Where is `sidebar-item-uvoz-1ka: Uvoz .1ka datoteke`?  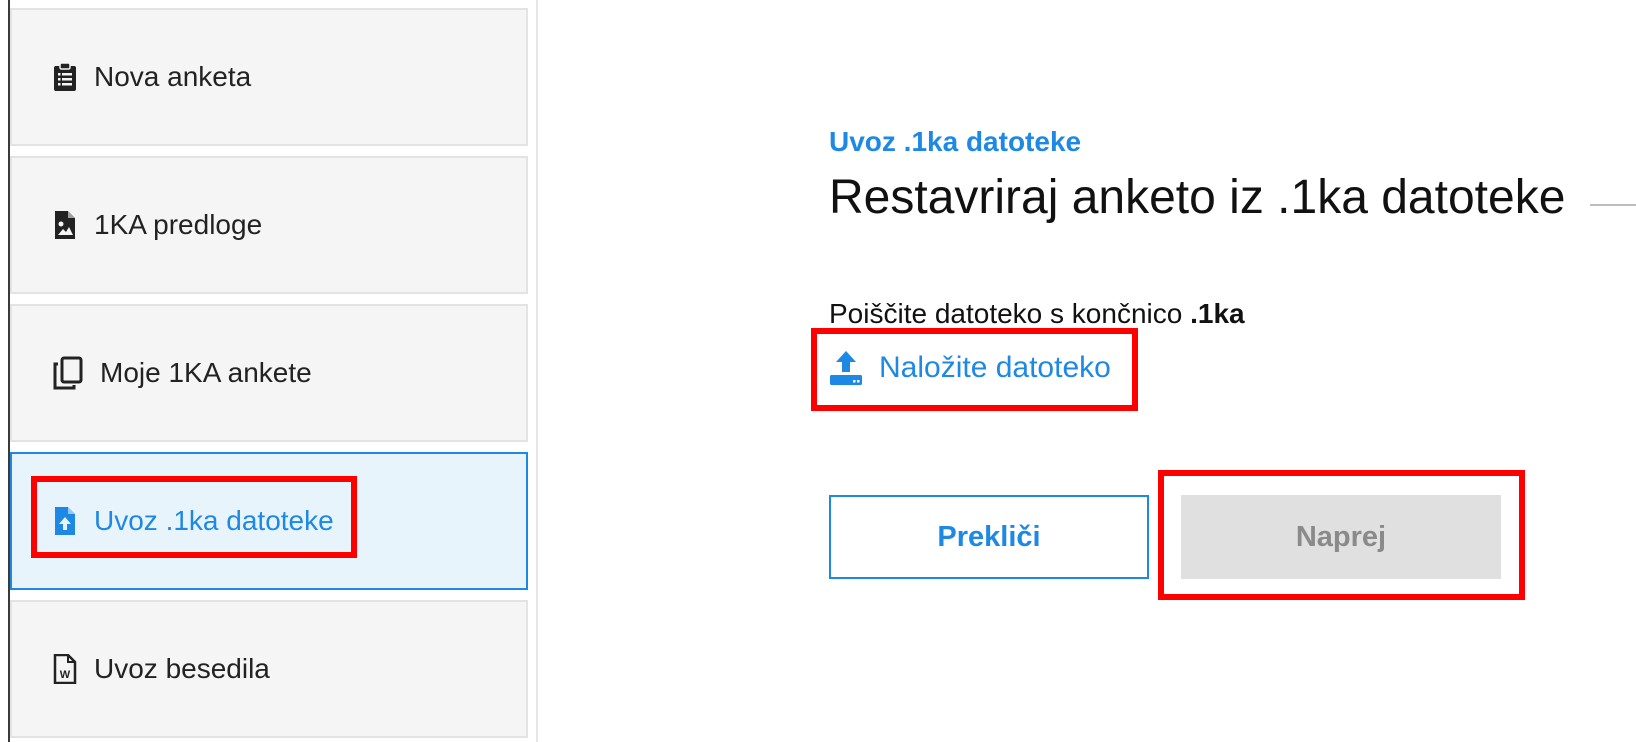
sidebar-item-uvoz-1ka: Uvoz .1ka datoteke is located at coordinates (269, 521).